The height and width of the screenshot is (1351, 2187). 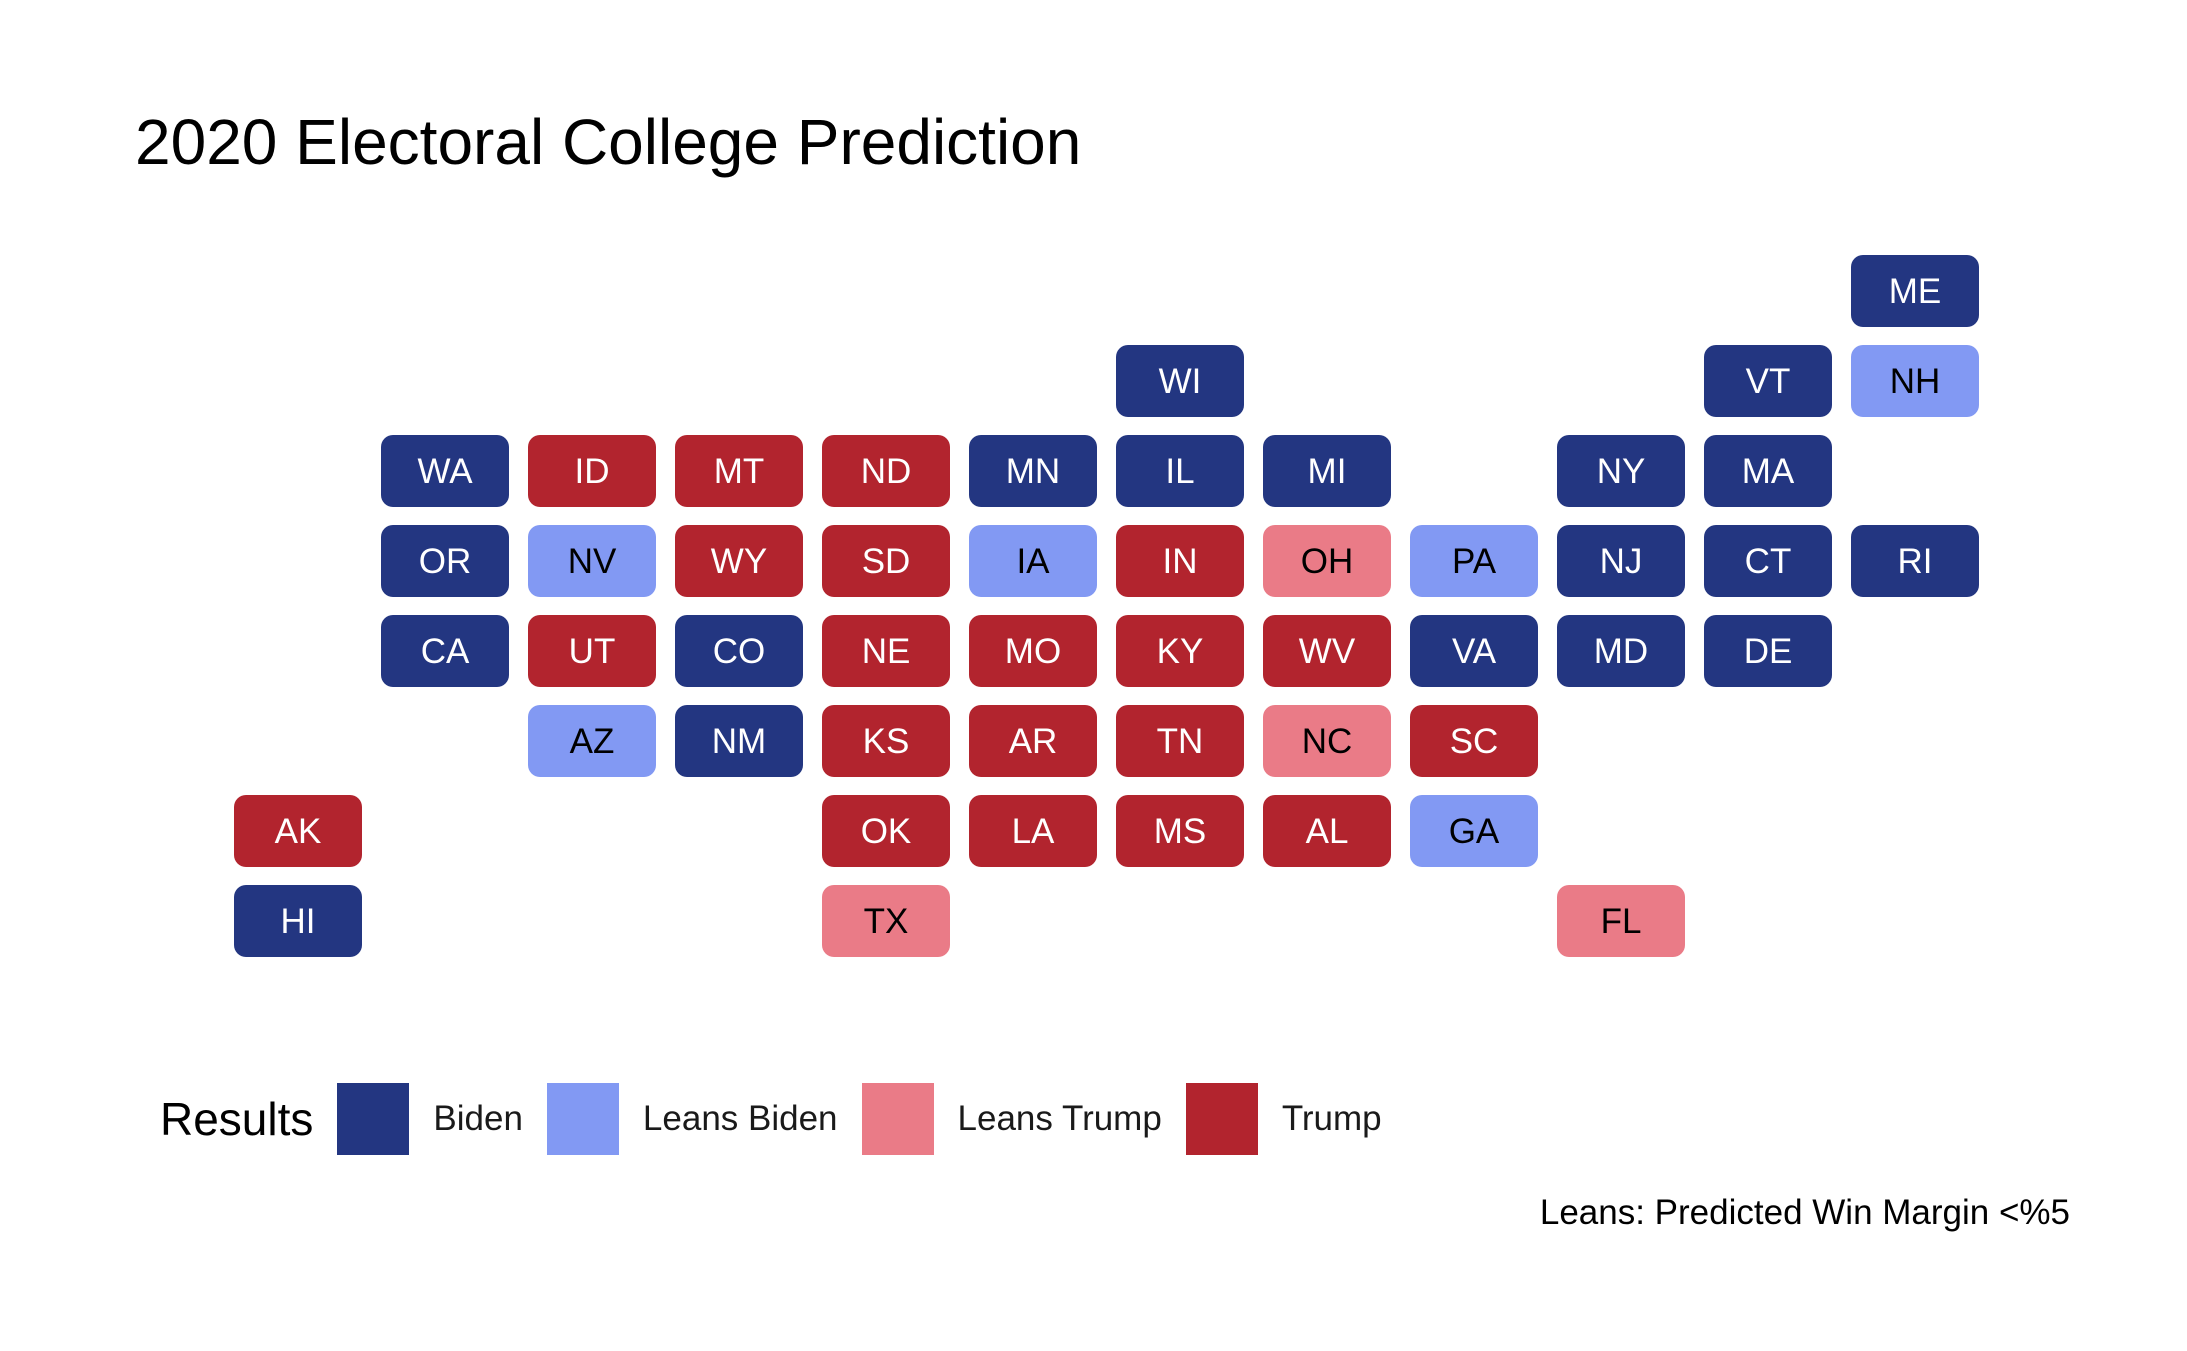 I want to click on state-tile-ga: GA, so click(x=1474, y=831).